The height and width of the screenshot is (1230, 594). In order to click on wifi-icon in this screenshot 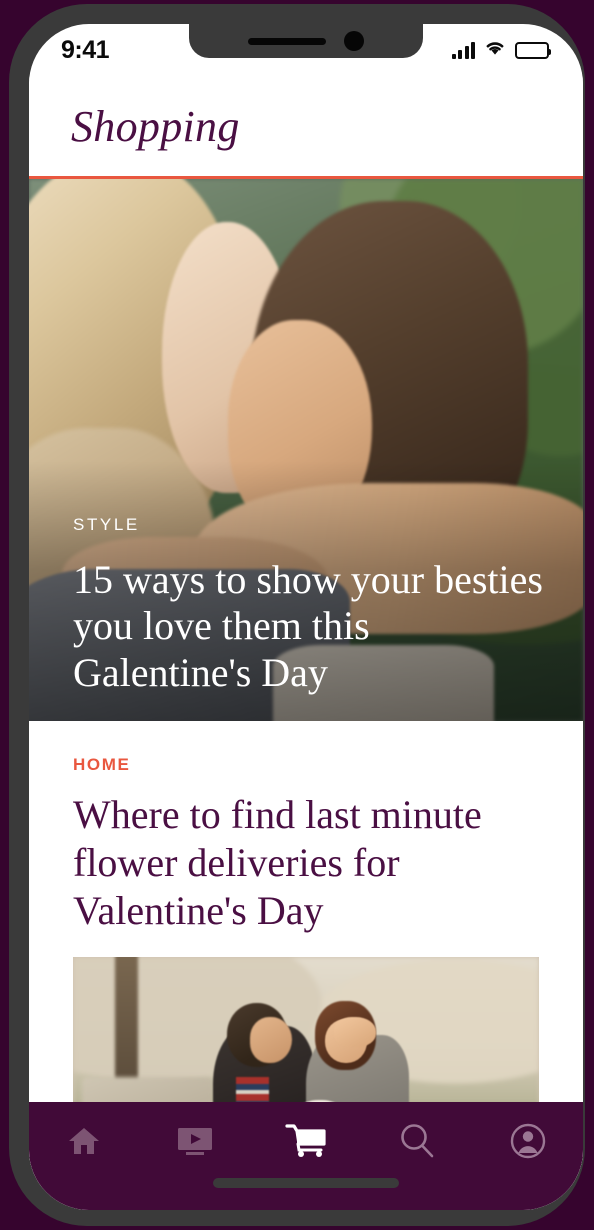, I will do `click(495, 50)`.